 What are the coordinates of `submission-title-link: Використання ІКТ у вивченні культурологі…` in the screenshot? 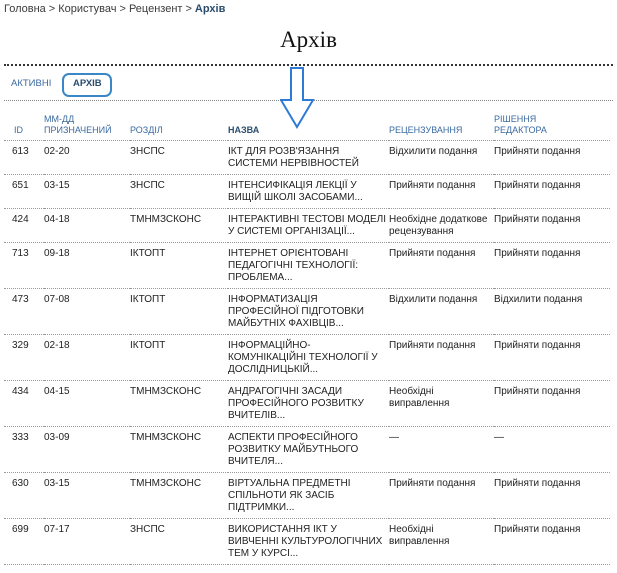 It's located at (305, 541).